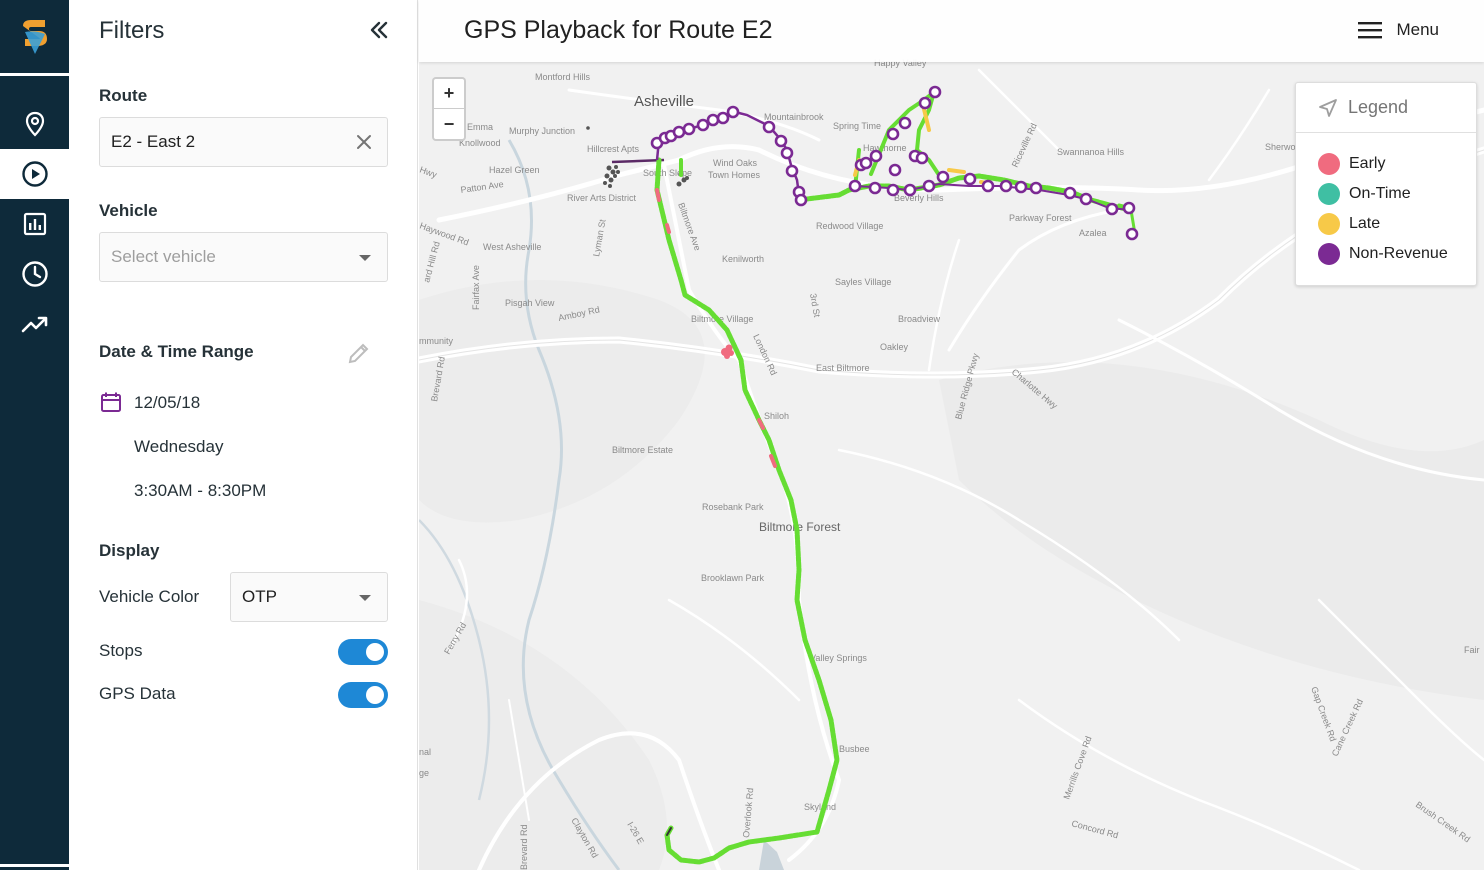 This screenshot has width=1484, height=870. I want to click on app-logo, so click(34, 38).